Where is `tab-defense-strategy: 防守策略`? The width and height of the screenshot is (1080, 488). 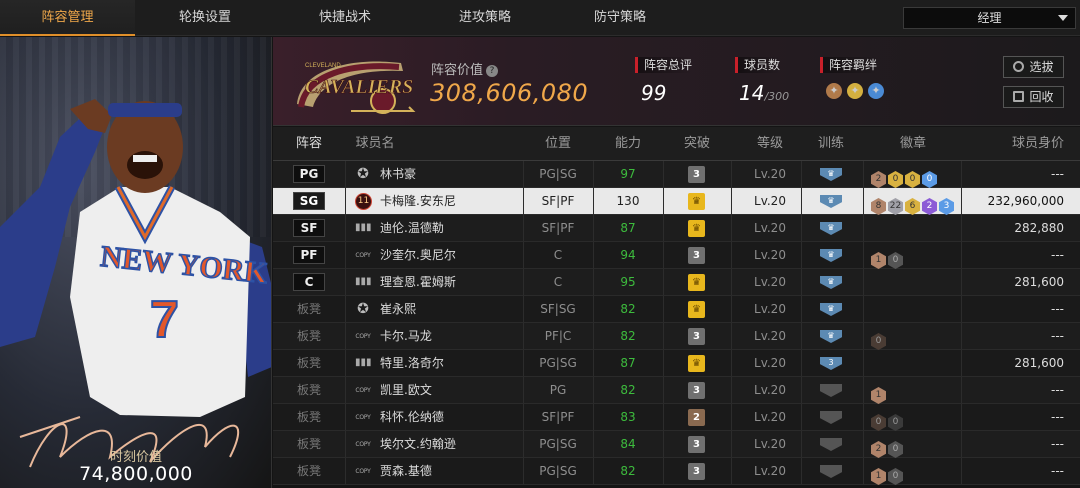 tab-defense-strategy: 防守策略 is located at coordinates (620, 18).